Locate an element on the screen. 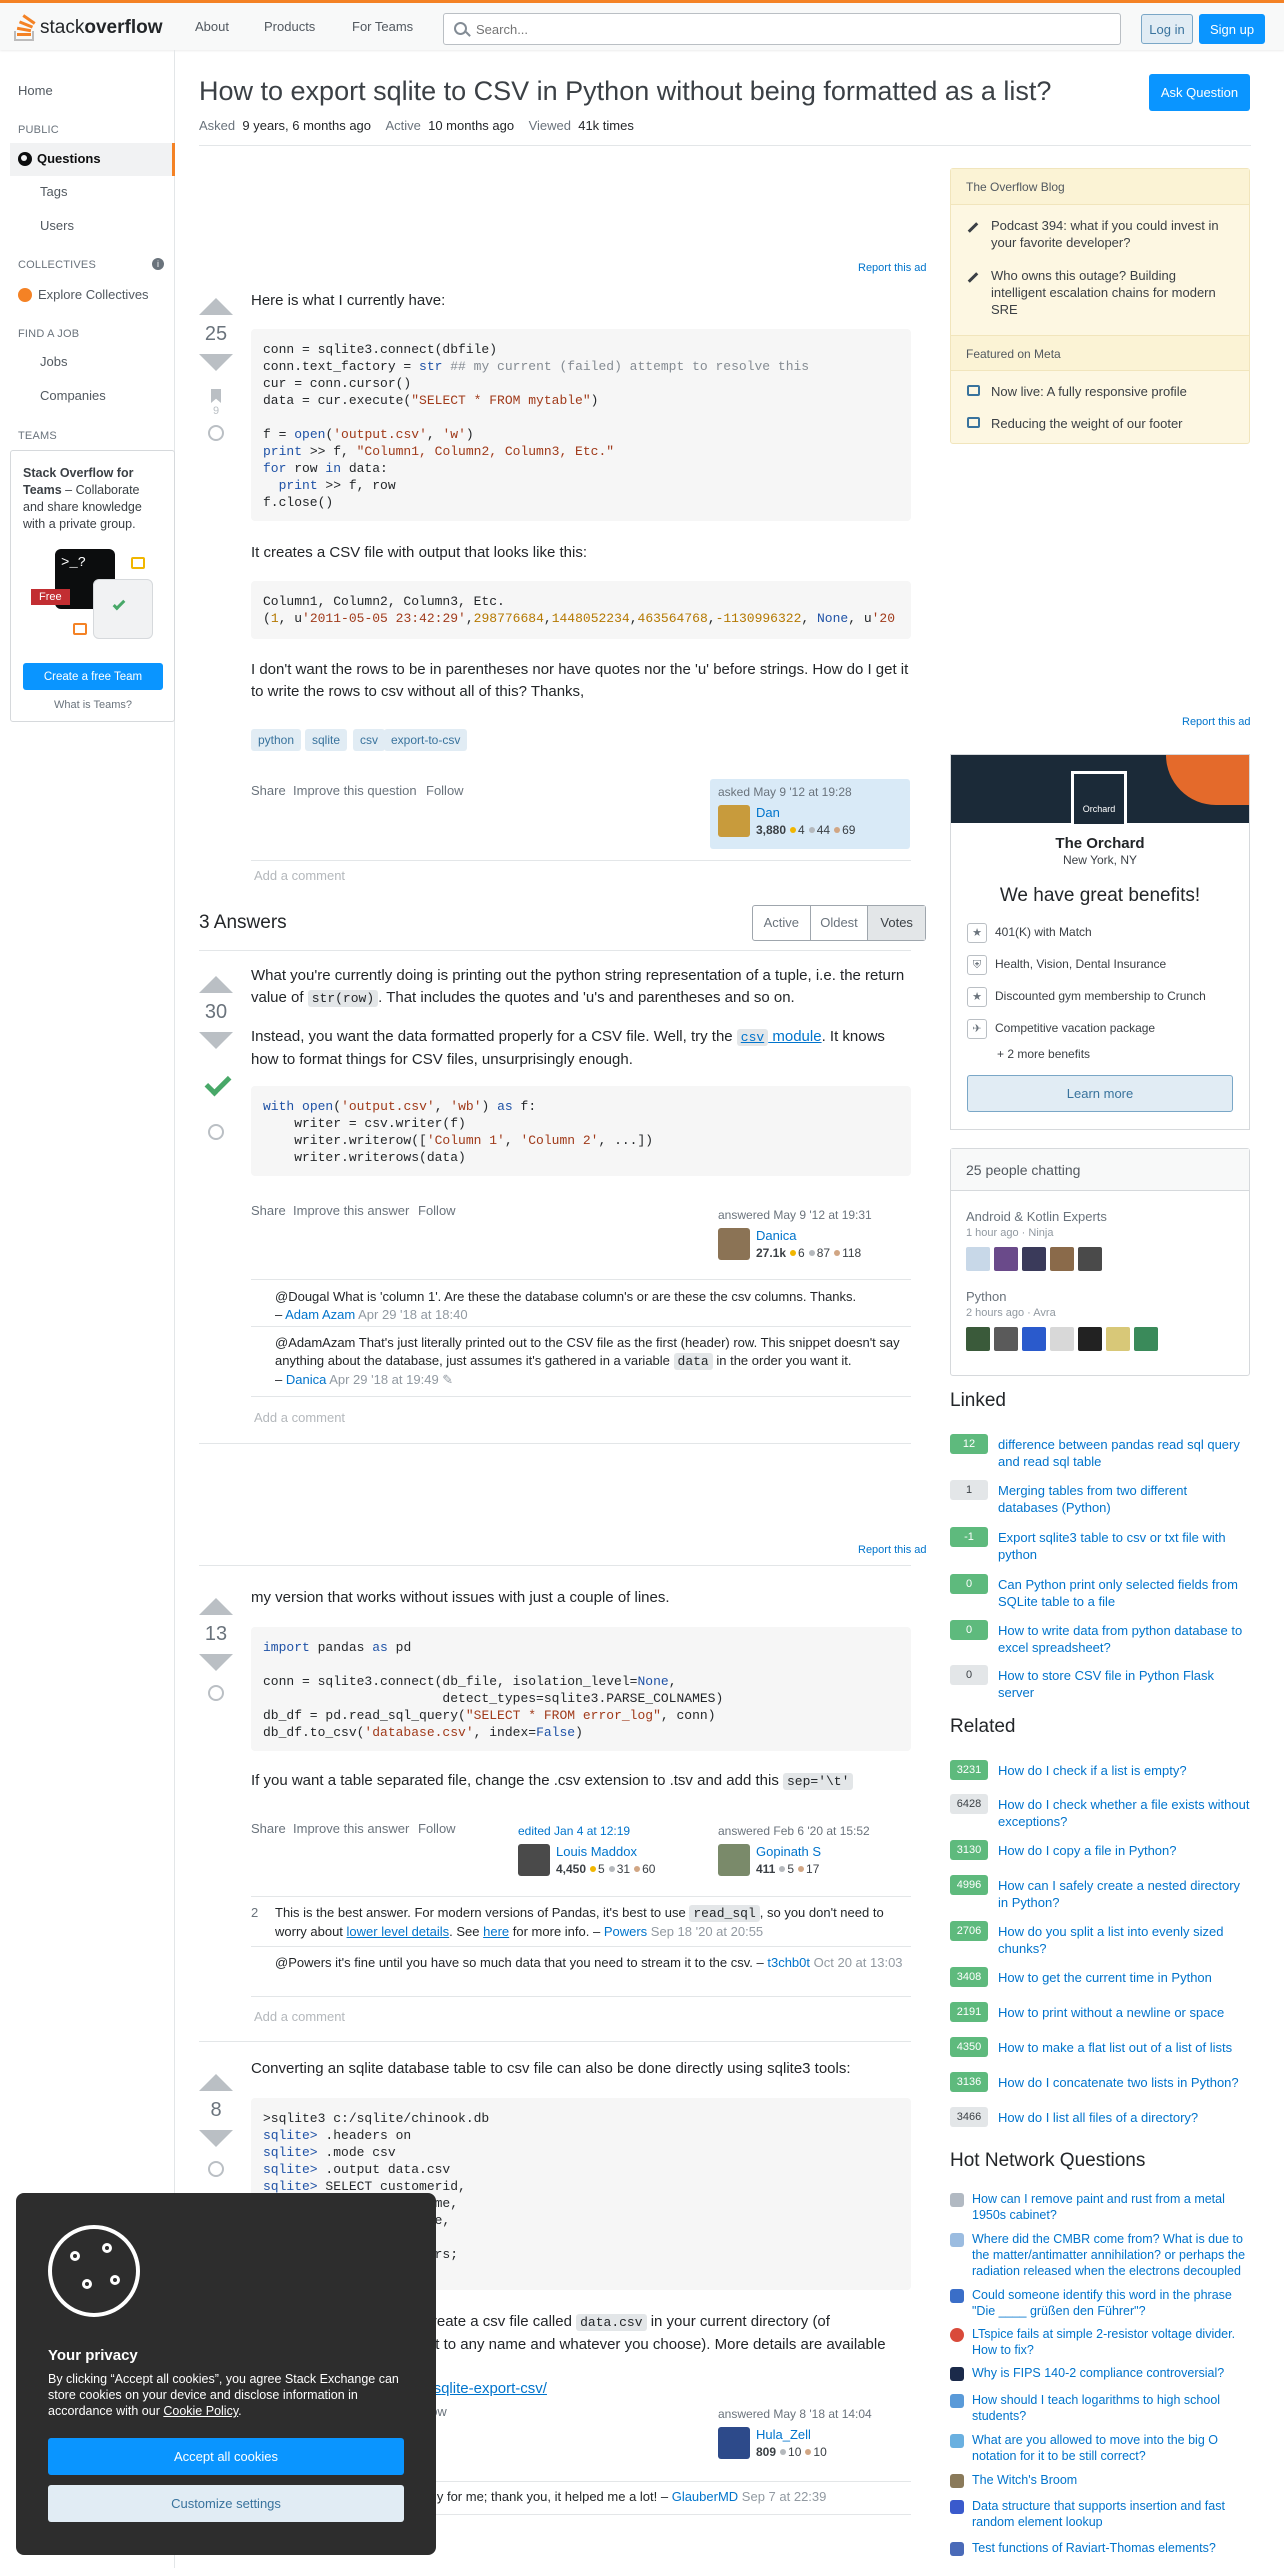 This screenshot has height=2568, width=1284. company-logo: Orchard is located at coordinates (1099, 799).